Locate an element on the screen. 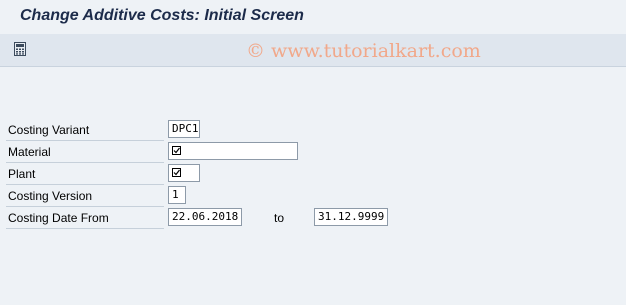 This screenshot has width=626, height=305. costing-date-to-field: 31.12.9999 is located at coordinates (351, 217).